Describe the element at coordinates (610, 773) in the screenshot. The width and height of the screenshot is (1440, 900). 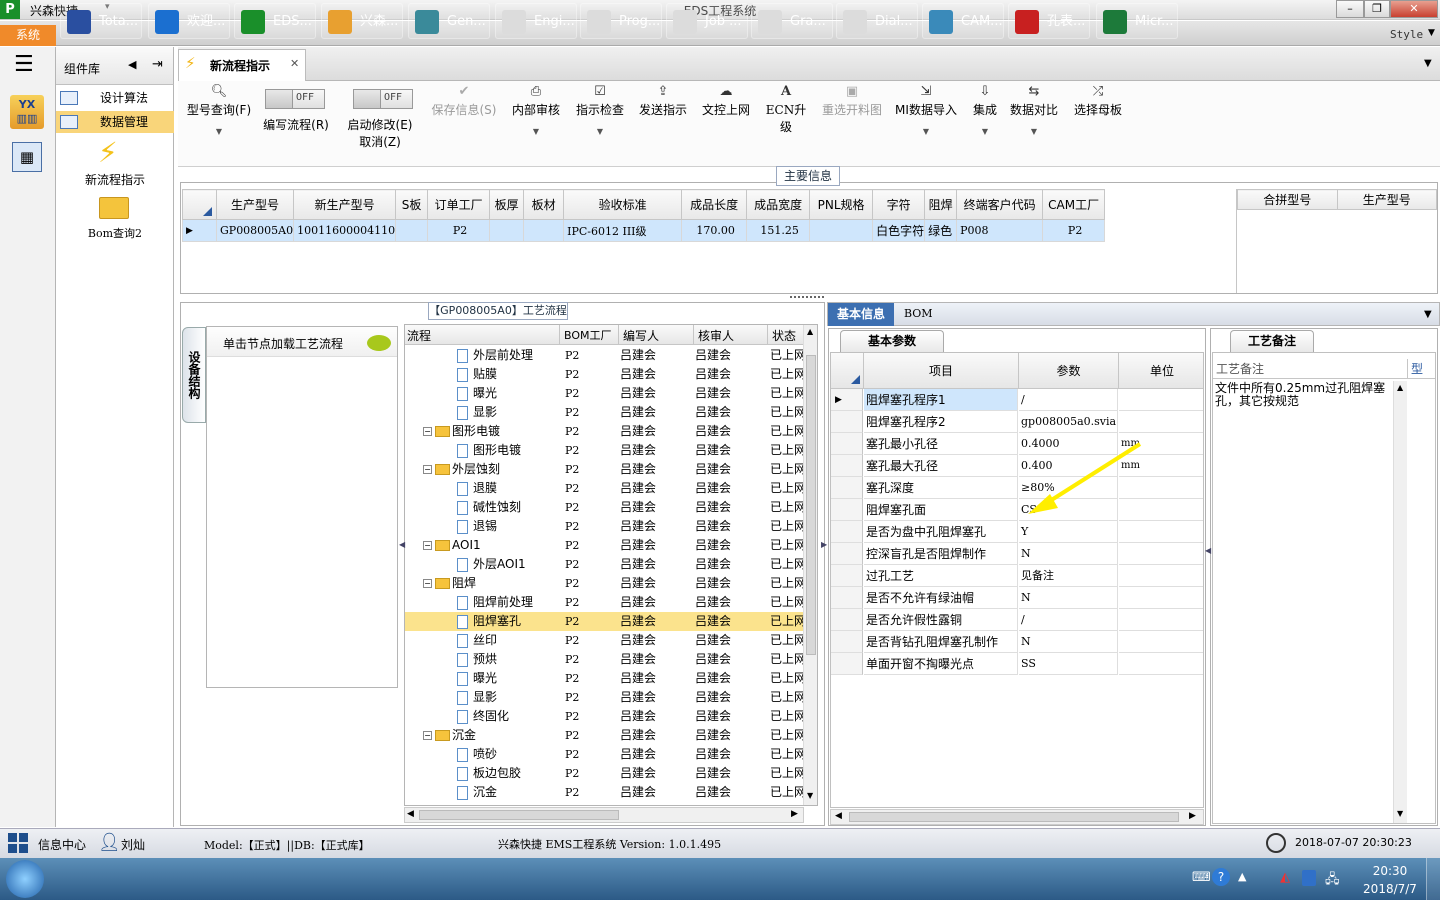
I see `table-row: 板边包胶 P2 吕建会 吕建会 已上网` at that location.